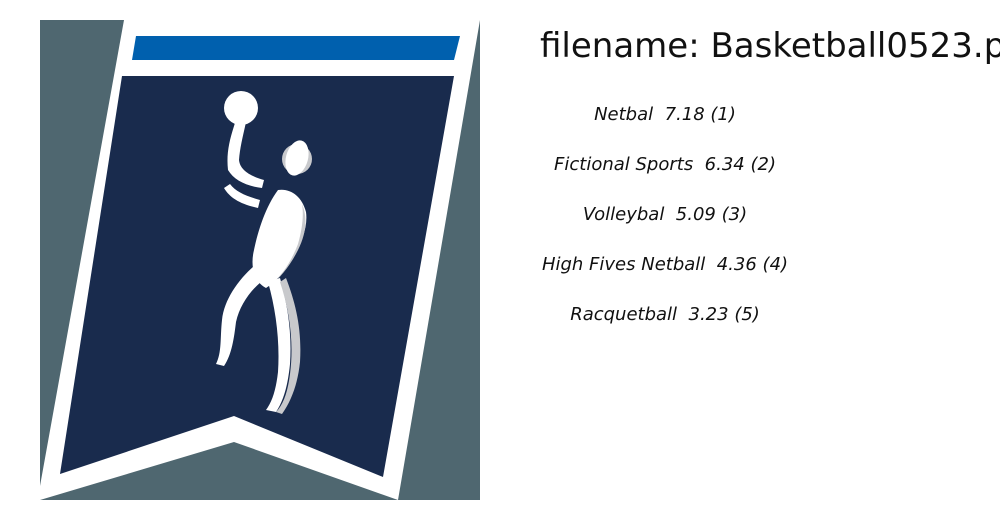  Describe the element at coordinates (684, 114) in the screenshot. I see `prediction-score: 7.18` at that location.